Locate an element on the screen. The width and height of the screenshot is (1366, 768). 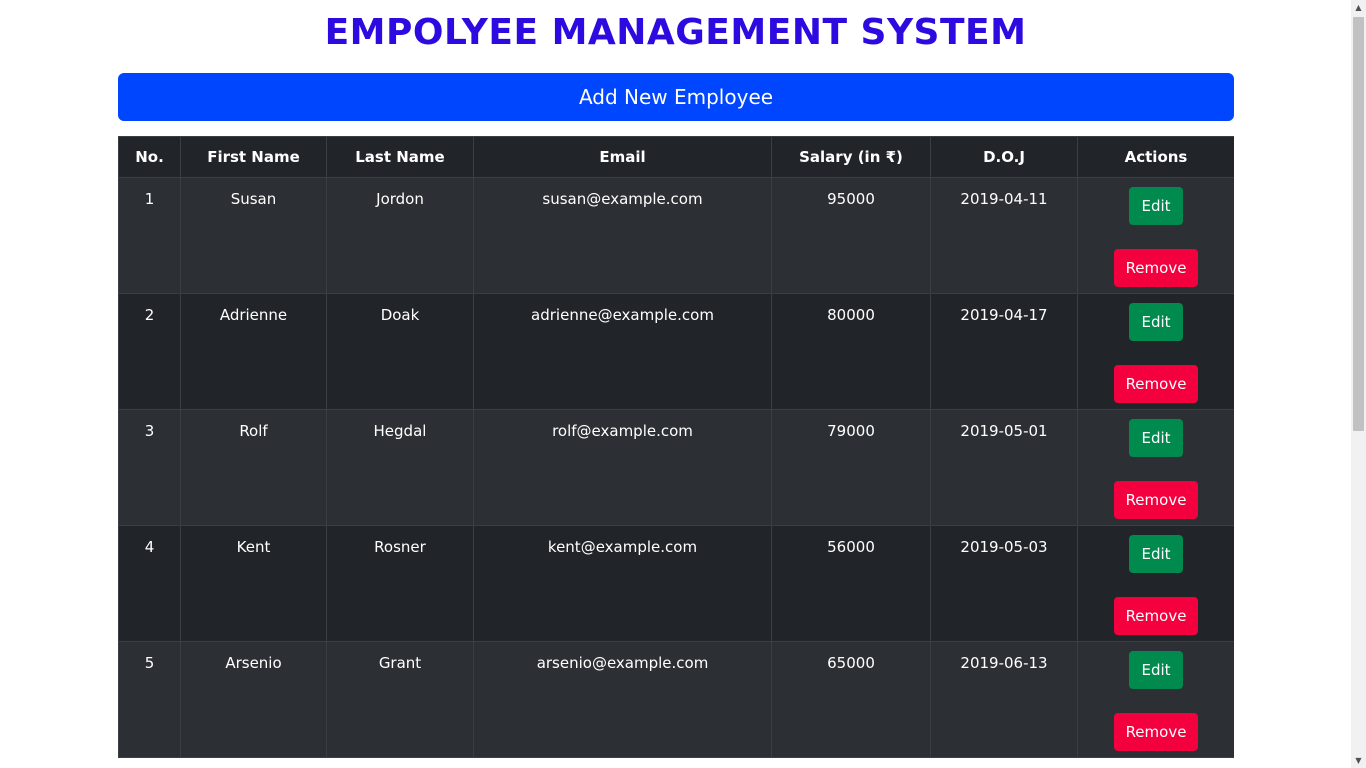
cell-salary-text: 56000 is located at coordinates (851, 547).